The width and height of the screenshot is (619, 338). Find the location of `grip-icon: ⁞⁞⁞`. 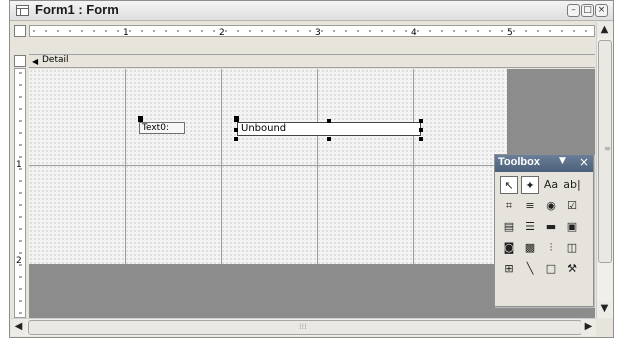

grip-icon: ⁞⁞⁞ is located at coordinates (303, 326).